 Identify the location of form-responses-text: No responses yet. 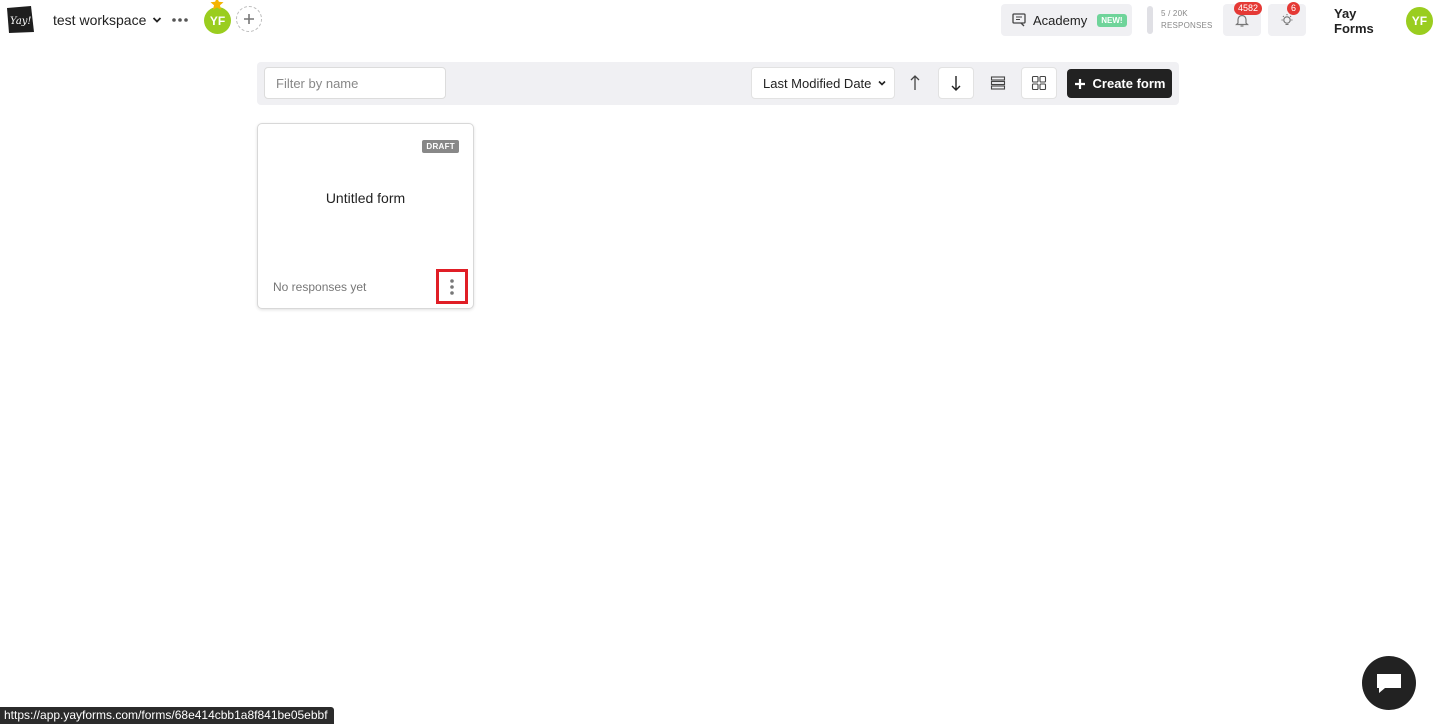
(320, 287).